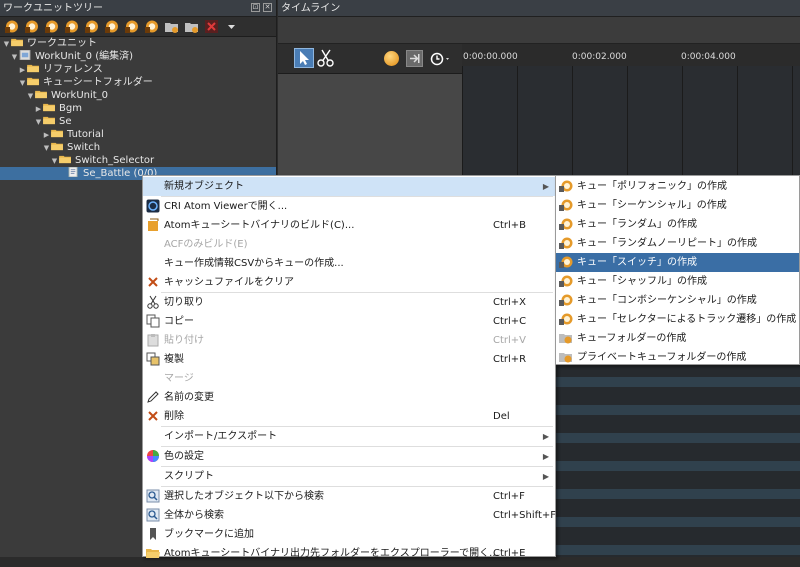 This screenshot has height=567, width=800. What do you see at coordinates (229, 282) in the screenshot?
I see `menu-item-label: キャッシュファイルをクリア` at bounding box center [229, 282].